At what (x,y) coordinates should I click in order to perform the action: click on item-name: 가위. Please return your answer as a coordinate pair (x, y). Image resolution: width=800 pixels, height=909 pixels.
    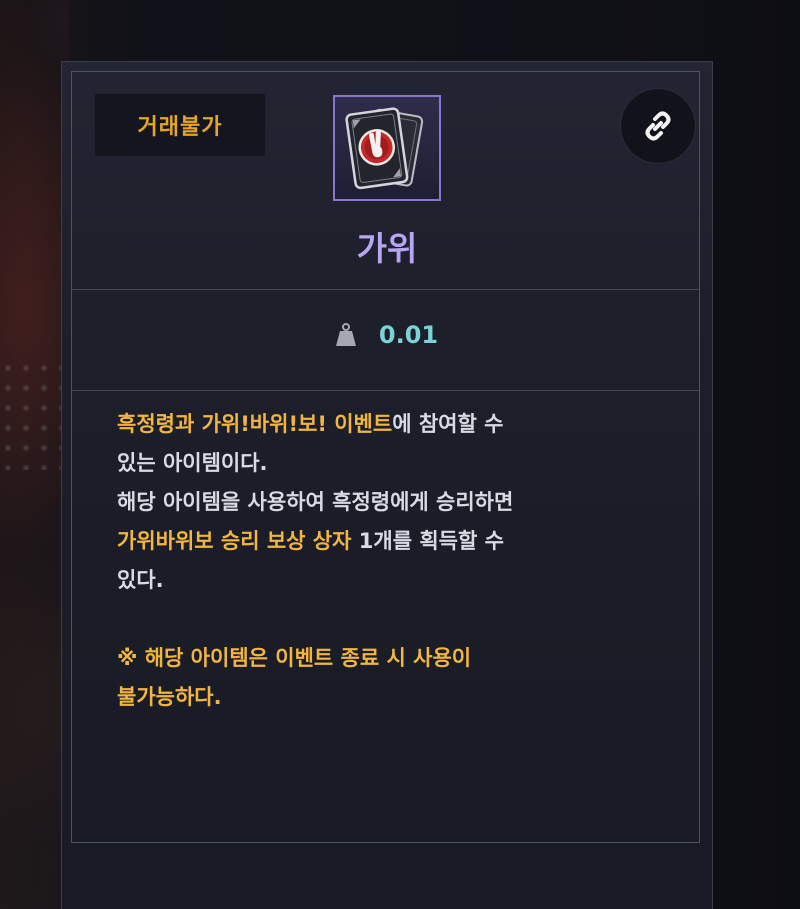
    Looking at the image, I should click on (387, 248).